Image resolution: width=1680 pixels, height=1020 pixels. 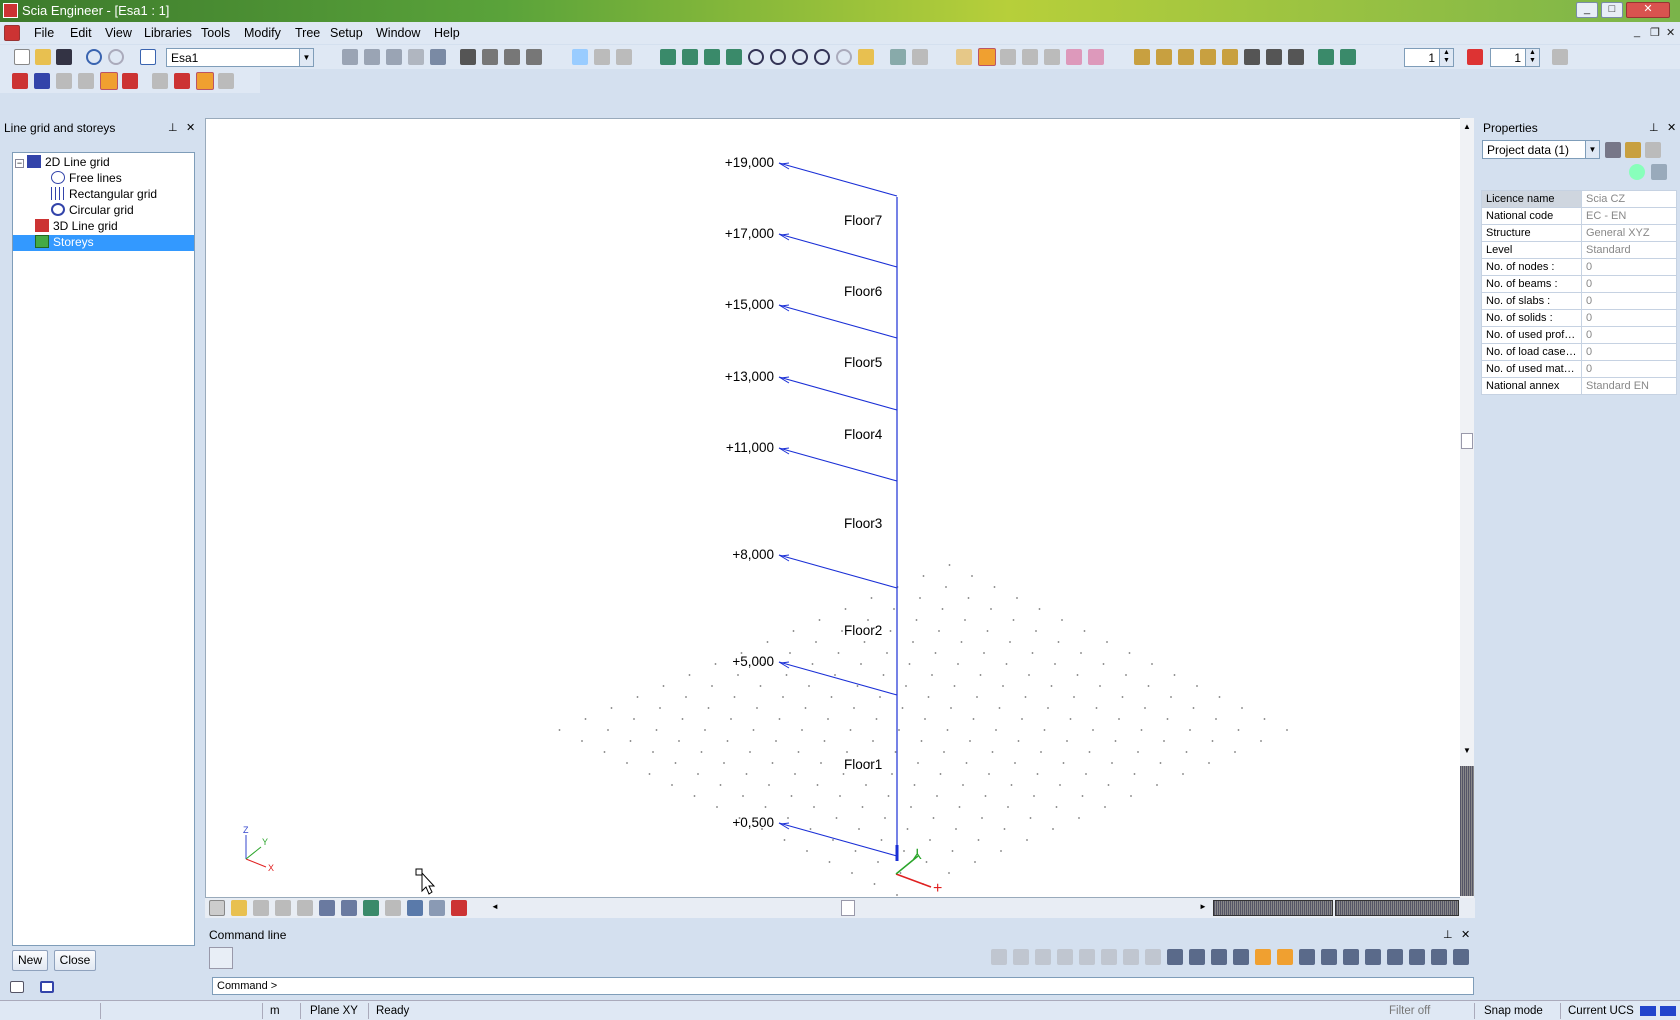 I want to click on action-icon, so click(x=1659, y=172).